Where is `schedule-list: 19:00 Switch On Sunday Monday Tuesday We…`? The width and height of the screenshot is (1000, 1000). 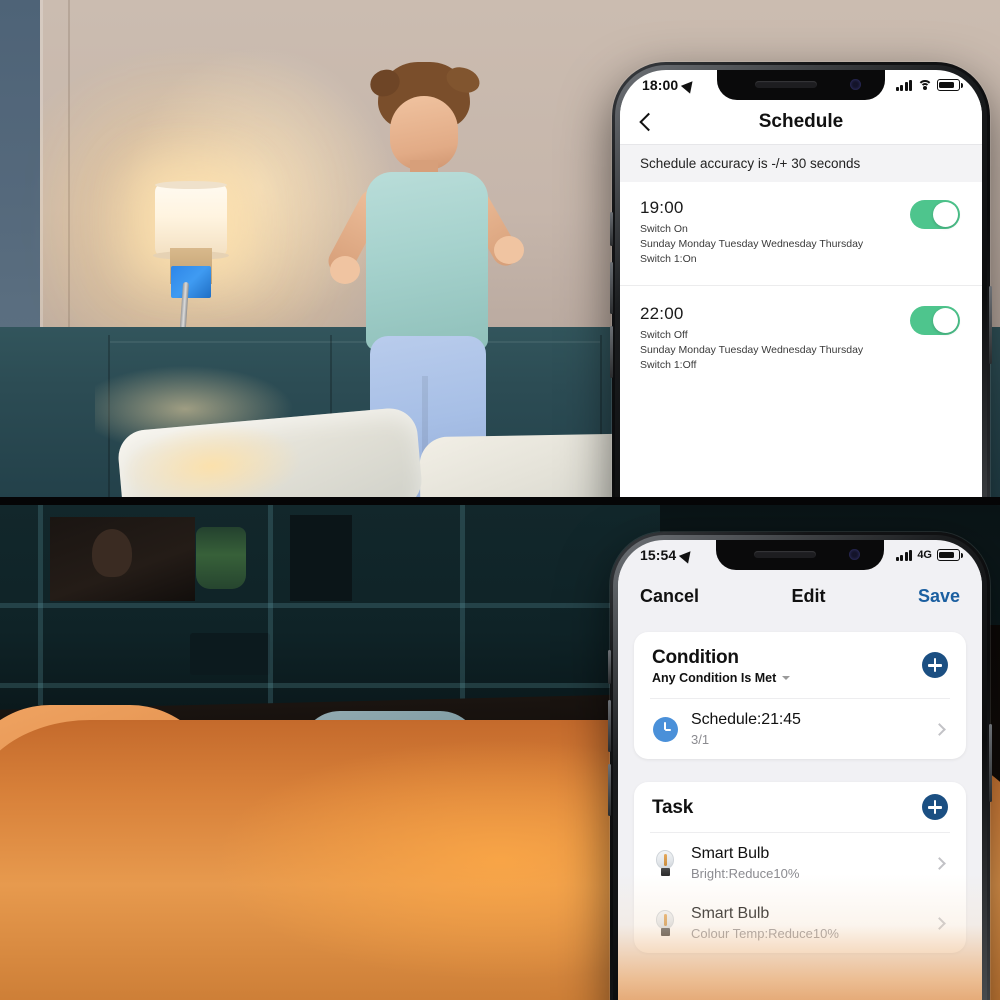 schedule-list: 19:00 Switch On Sunday Monday Tuesday We… is located at coordinates (801, 341).